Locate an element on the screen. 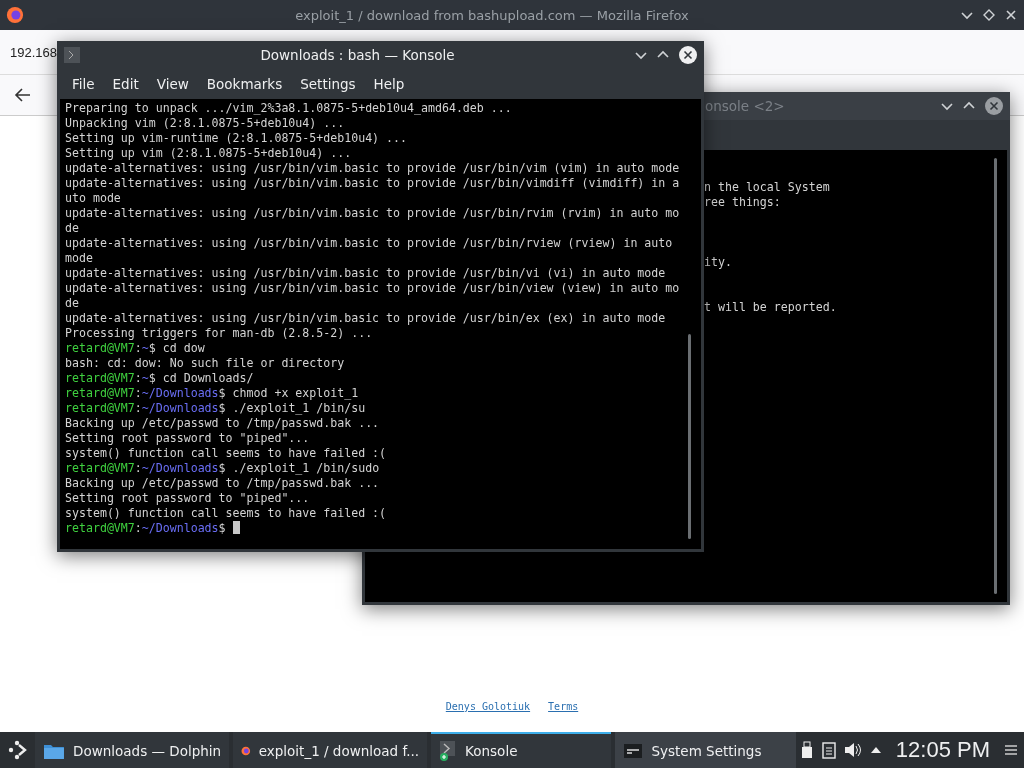 The height and width of the screenshot is (768, 1024). menu-item: Settings is located at coordinates (328, 84).